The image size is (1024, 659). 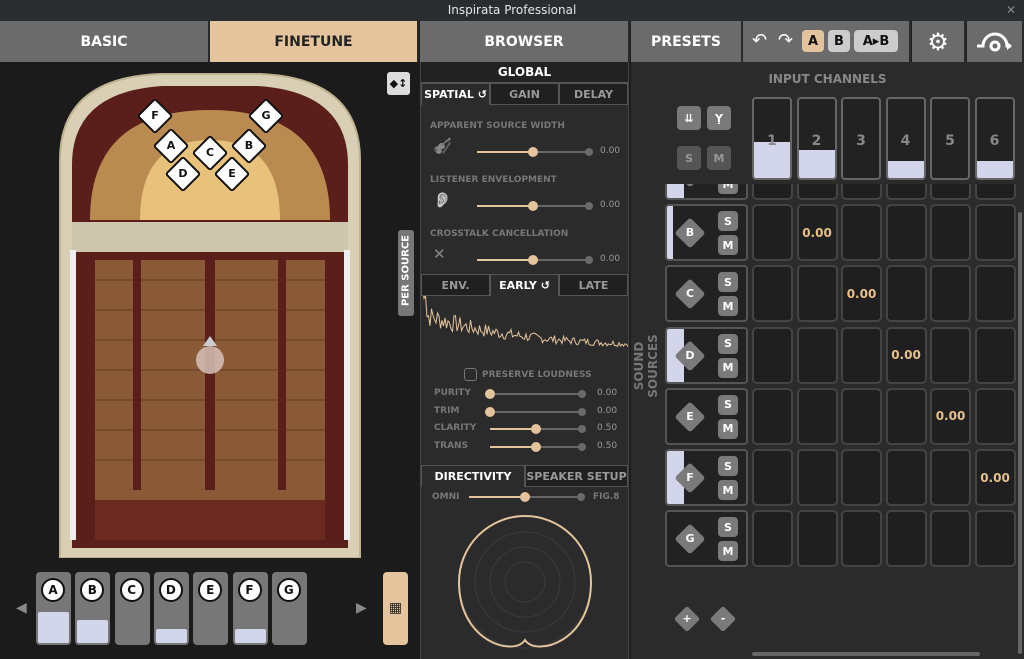 I want to click on tab-basic: BASIC, so click(x=105, y=41).